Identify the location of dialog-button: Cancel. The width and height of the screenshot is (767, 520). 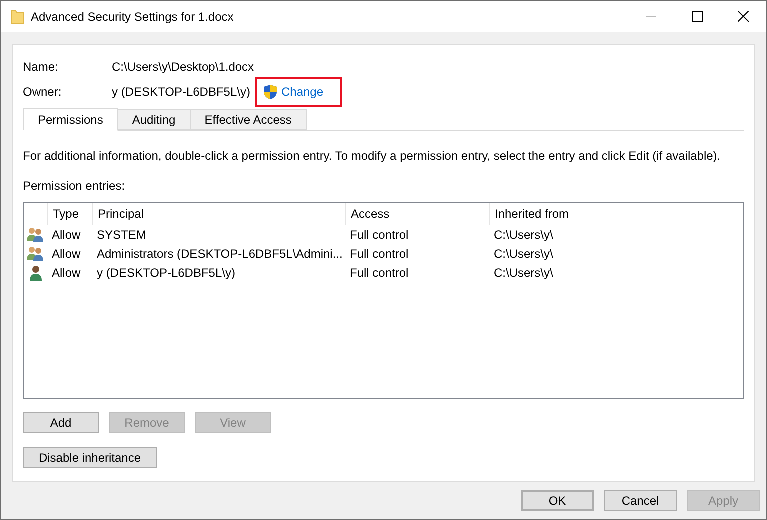
(640, 500).